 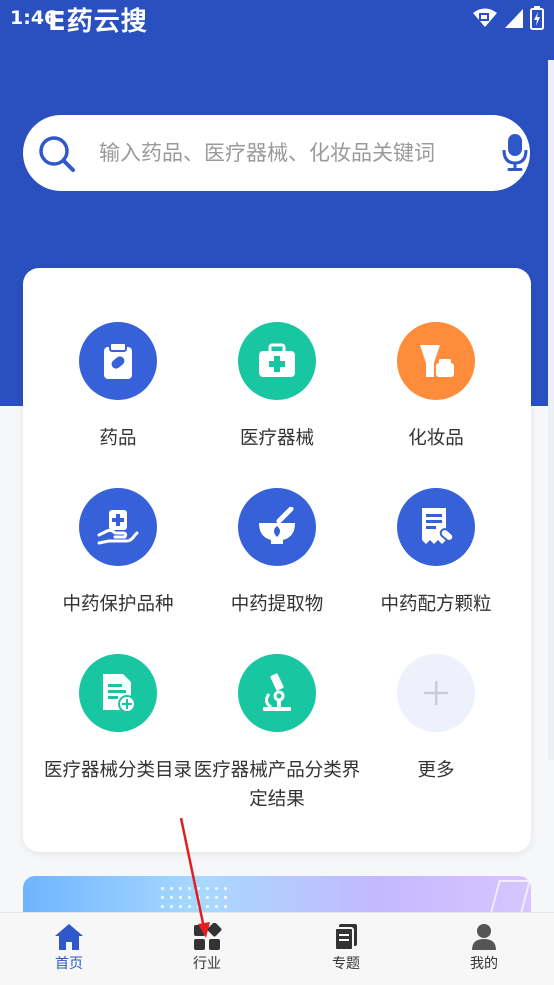 I want to click on tab-mine: 我的, so click(x=484, y=949).